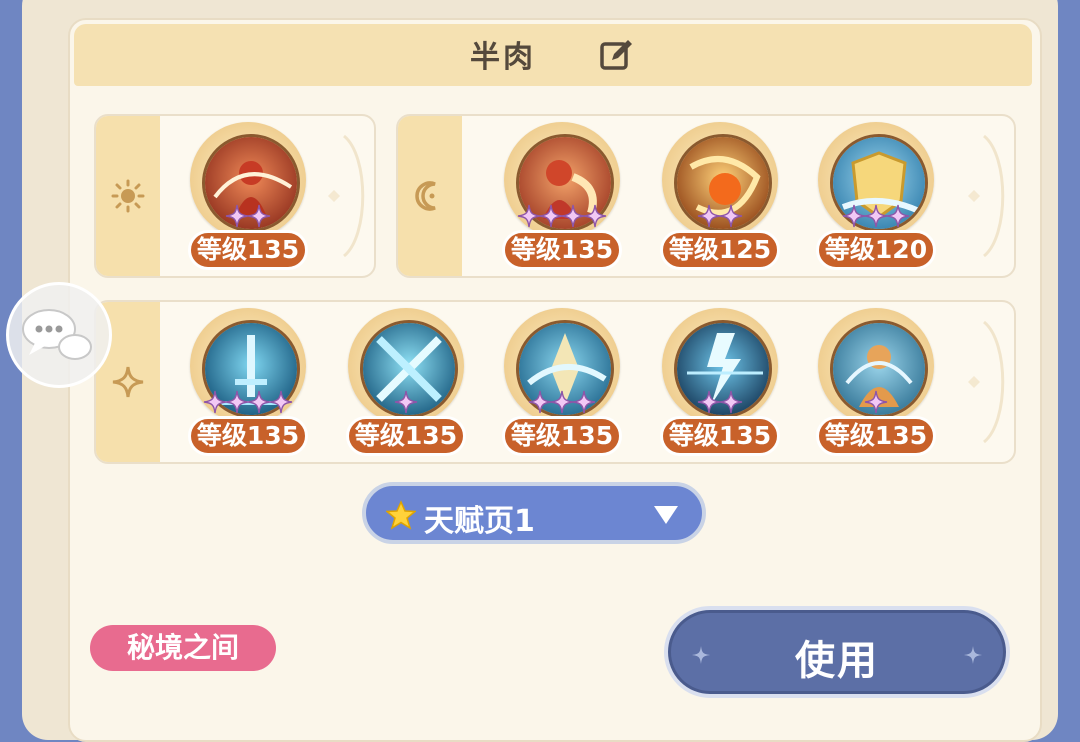 The image size is (1080, 742). I want to click on skill-level: 等级120, so click(876, 250).